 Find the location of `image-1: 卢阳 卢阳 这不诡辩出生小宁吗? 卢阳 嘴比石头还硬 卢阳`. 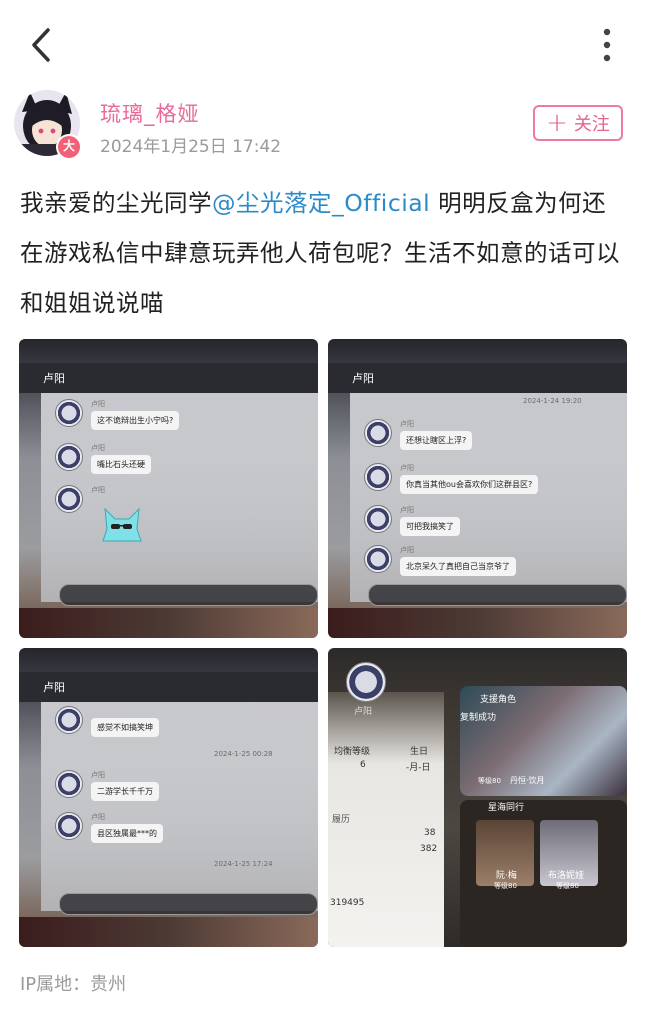

image-1: 卢阳 卢阳 这不诡辩出生小宁吗? 卢阳 嘴比石头还硬 卢阳 is located at coordinates (168, 488).